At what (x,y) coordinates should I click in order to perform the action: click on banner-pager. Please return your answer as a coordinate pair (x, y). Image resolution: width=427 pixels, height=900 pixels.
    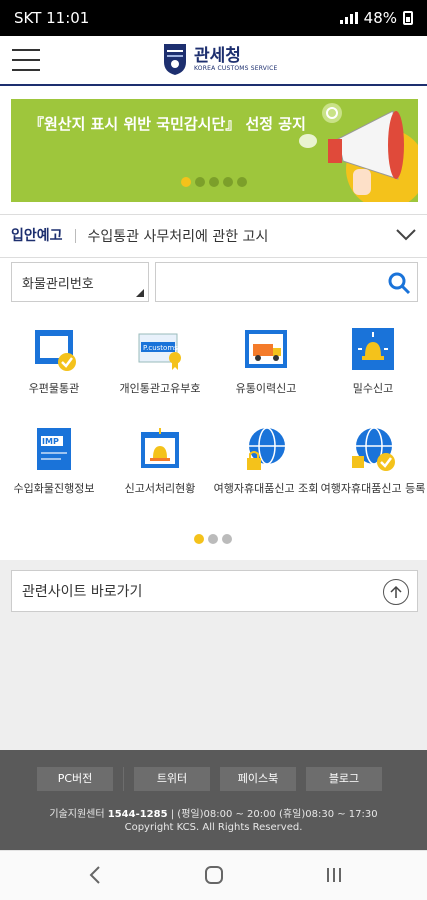
    Looking at the image, I should click on (214, 182).